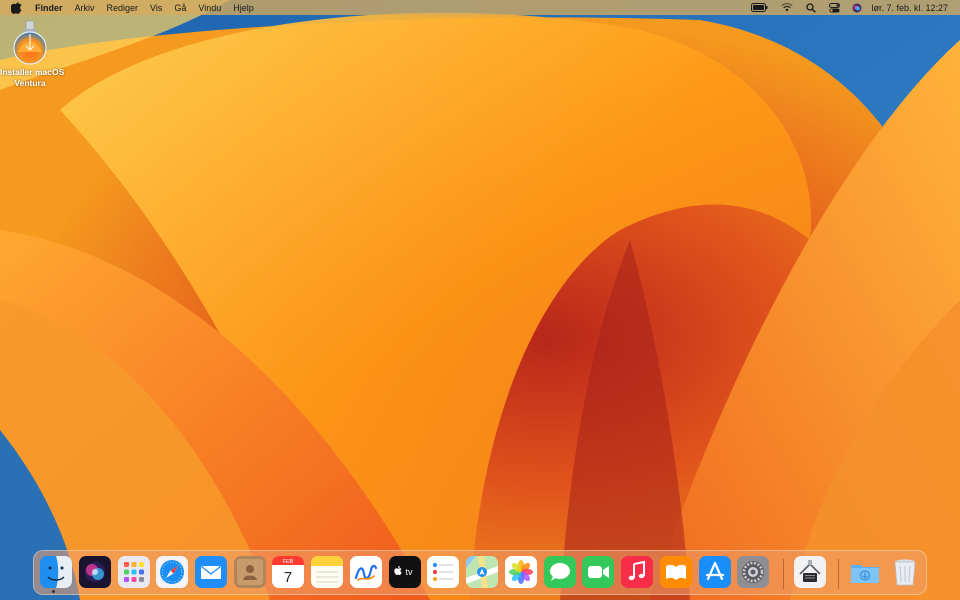 This screenshot has width=960, height=600. What do you see at coordinates (95, 572) in the screenshot?
I see `dock-siri-icon` at bounding box center [95, 572].